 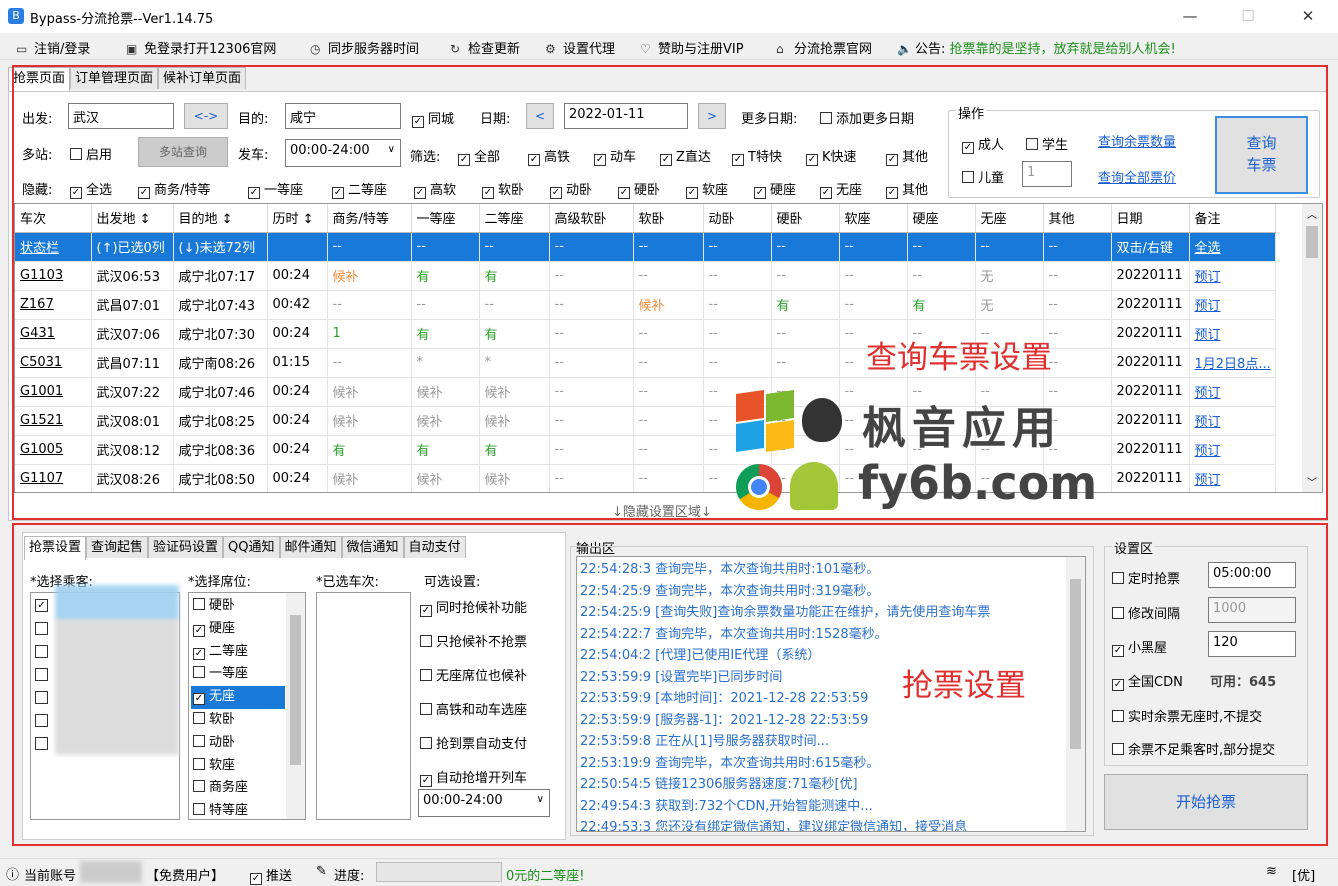 I want to click on refresh-icon: ↻, so click(x=455, y=49).